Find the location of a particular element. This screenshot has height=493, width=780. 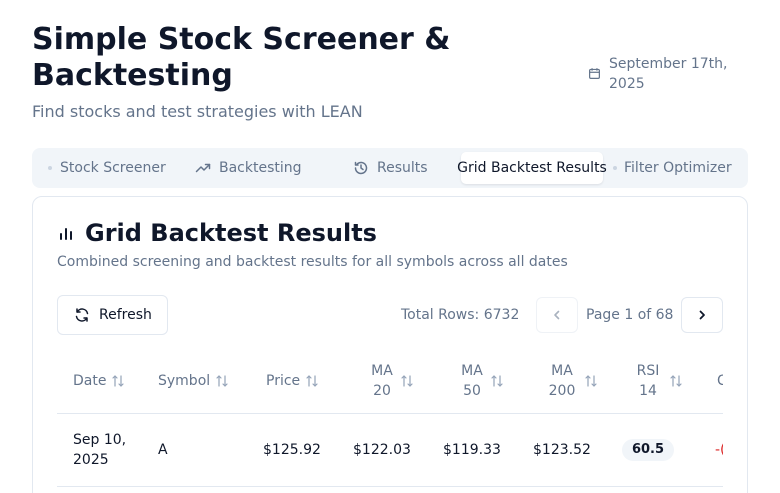

column-header-ma200: MA 200 is located at coordinates (571, 381).